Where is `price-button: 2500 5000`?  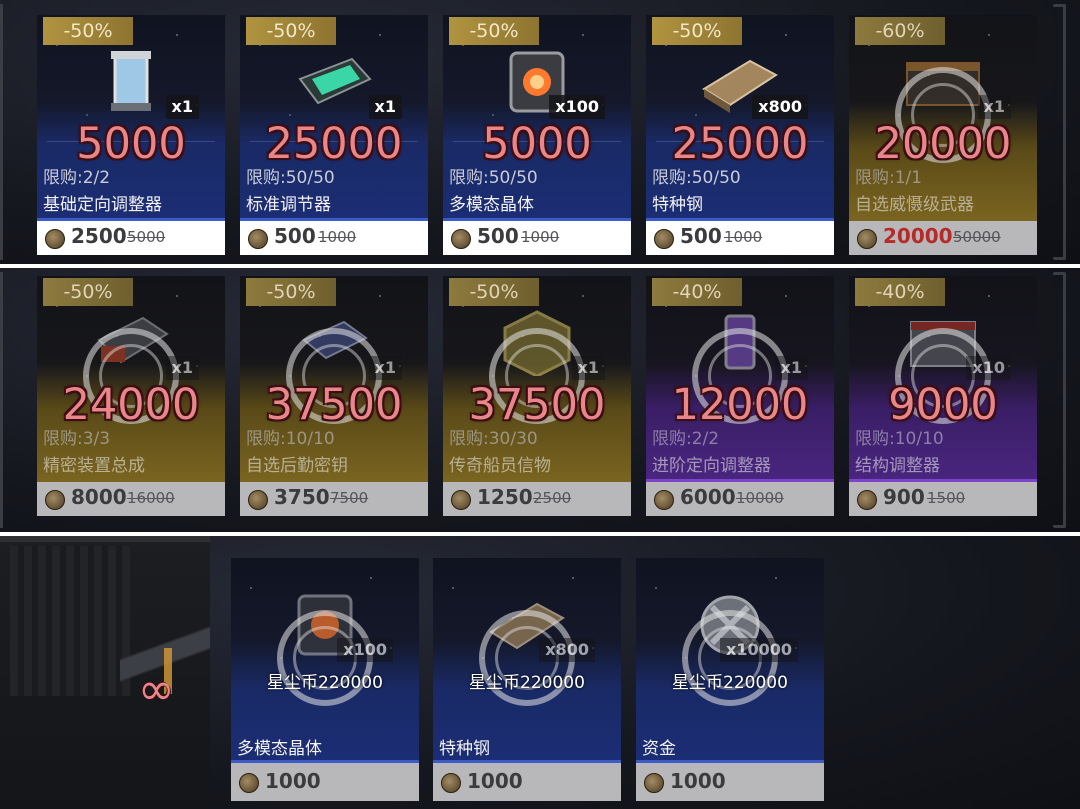 price-button: 2500 5000 is located at coordinates (131, 238).